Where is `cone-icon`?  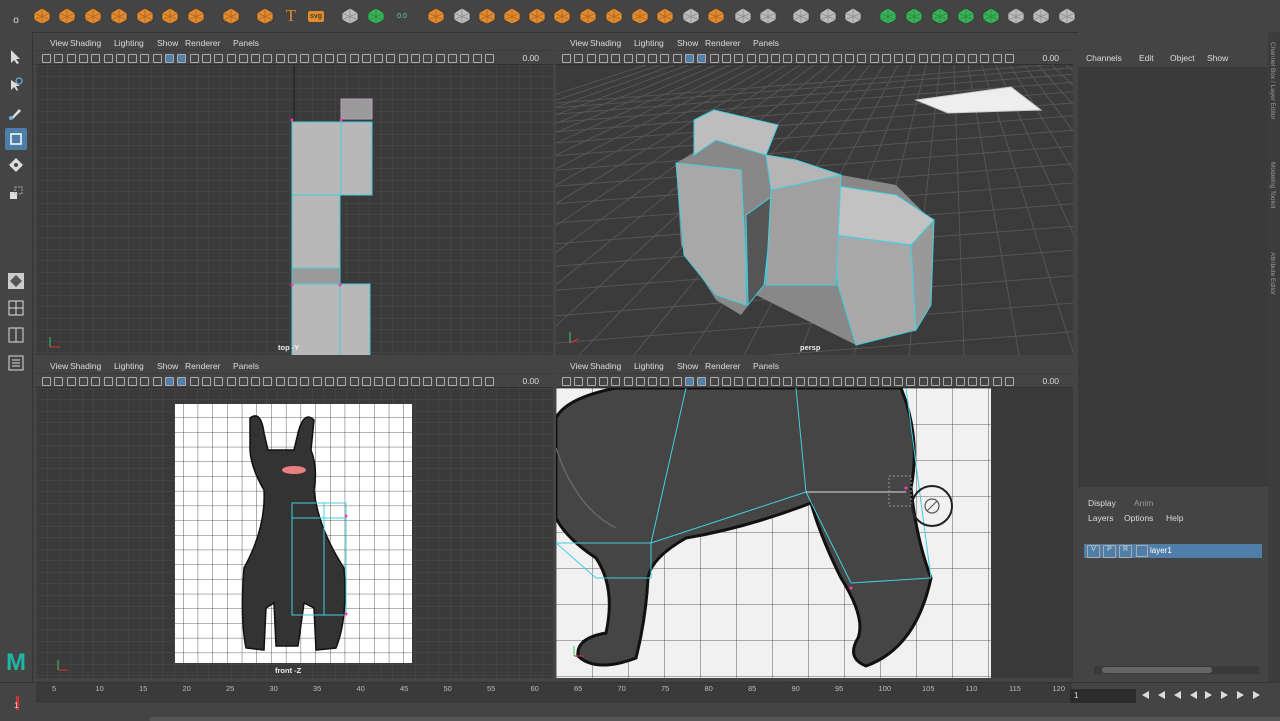
cone-icon is located at coordinates (119, 16).